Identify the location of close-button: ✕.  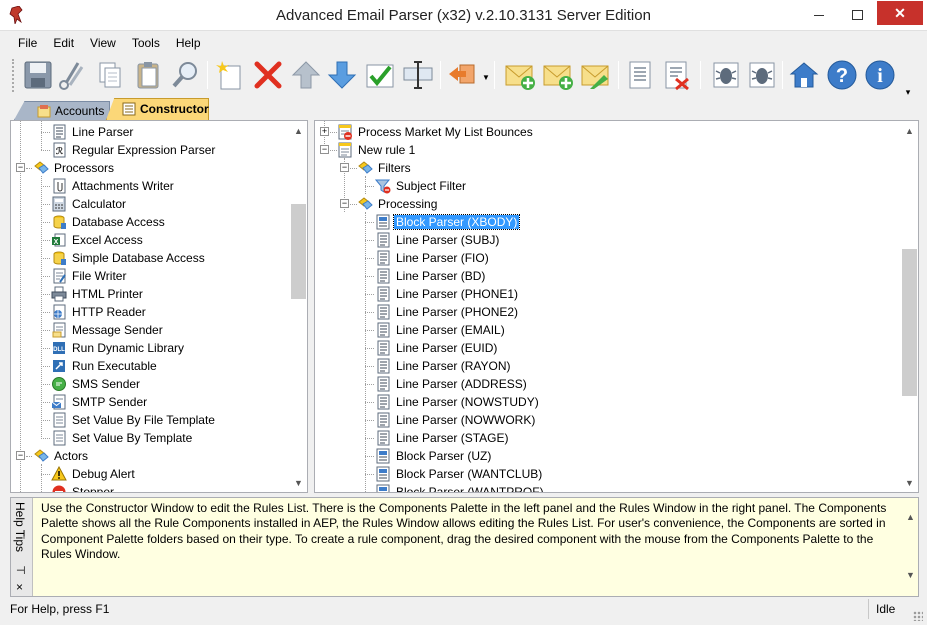
(900, 13).